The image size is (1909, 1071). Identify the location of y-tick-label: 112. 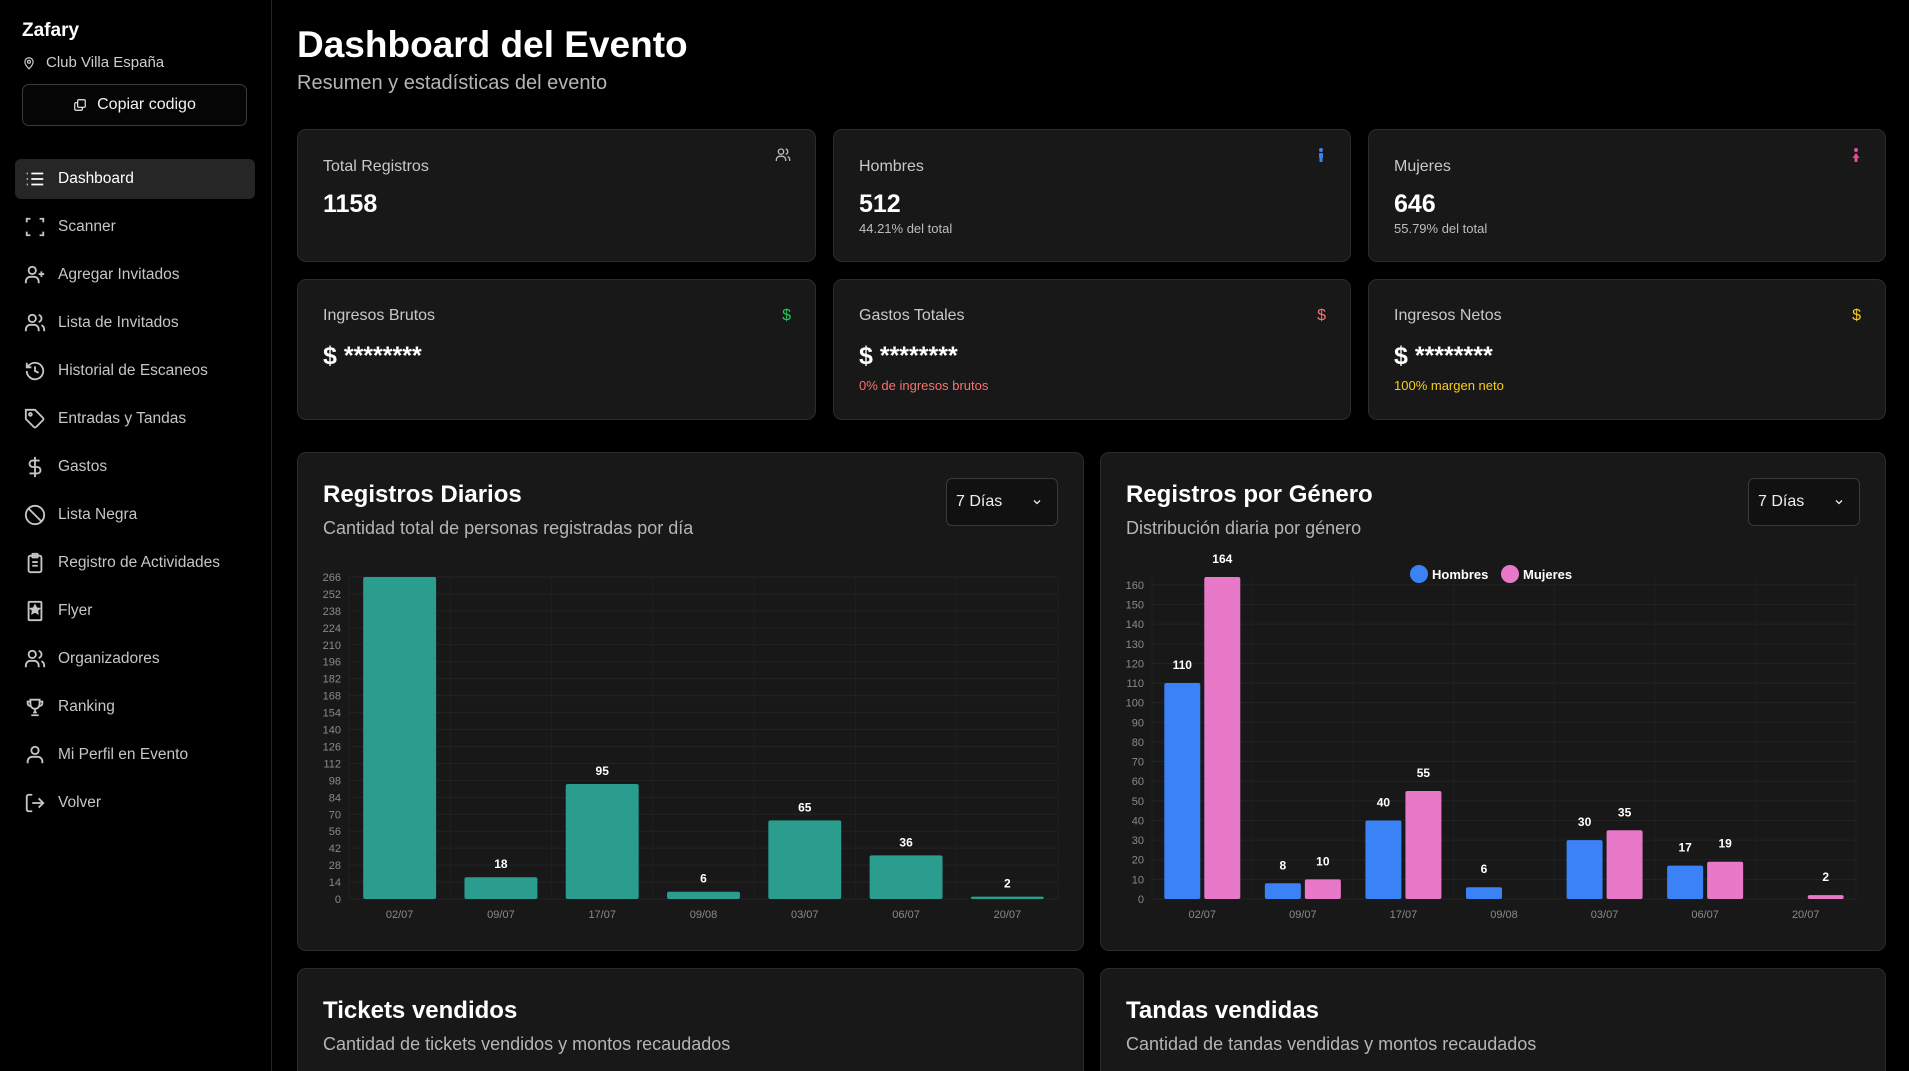
(332, 764).